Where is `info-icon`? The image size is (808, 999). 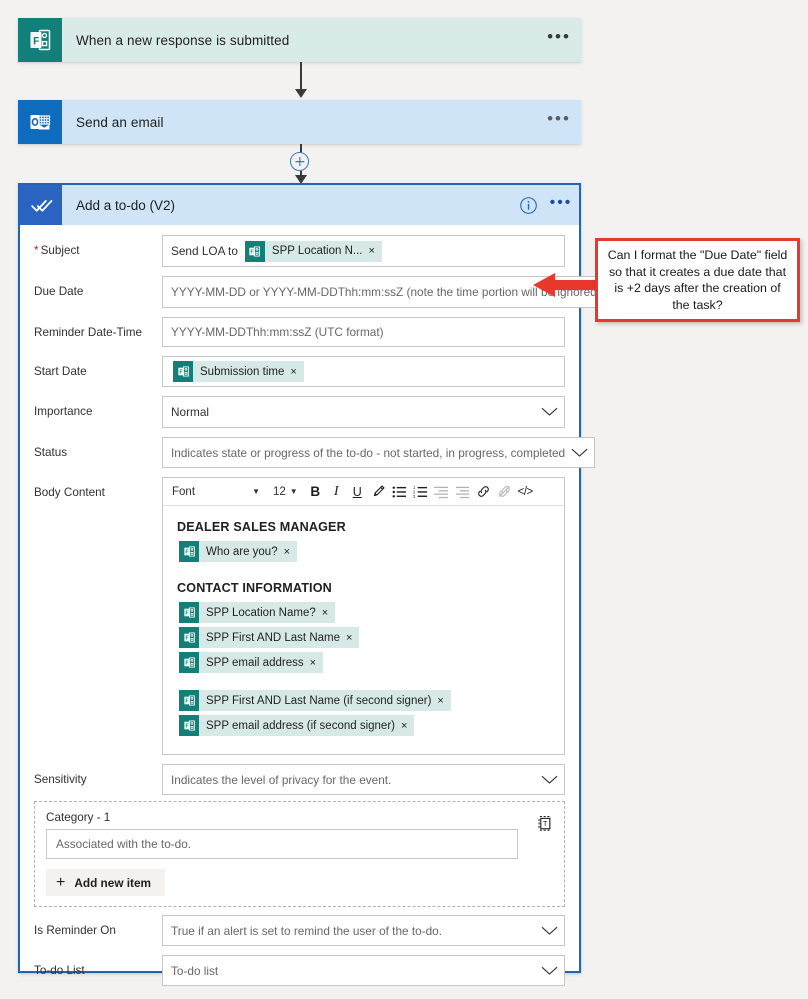 info-icon is located at coordinates (528, 205).